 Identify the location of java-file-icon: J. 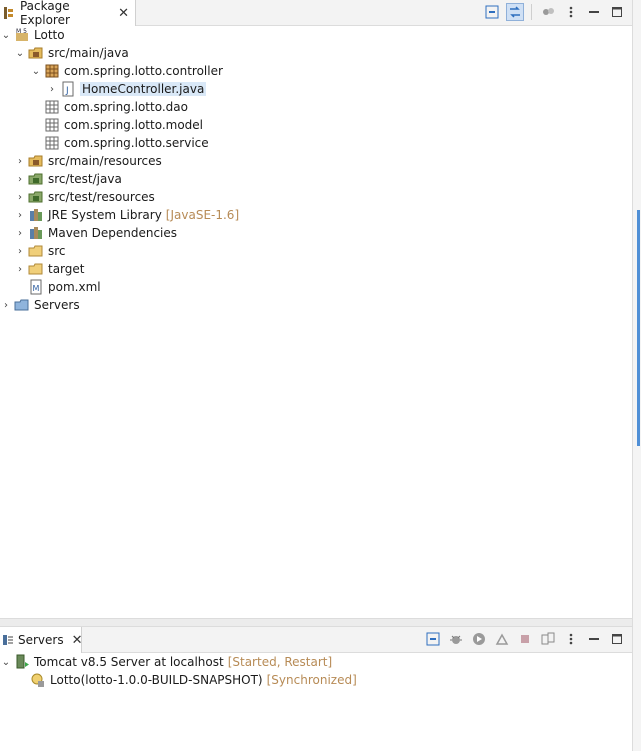
(68, 89).